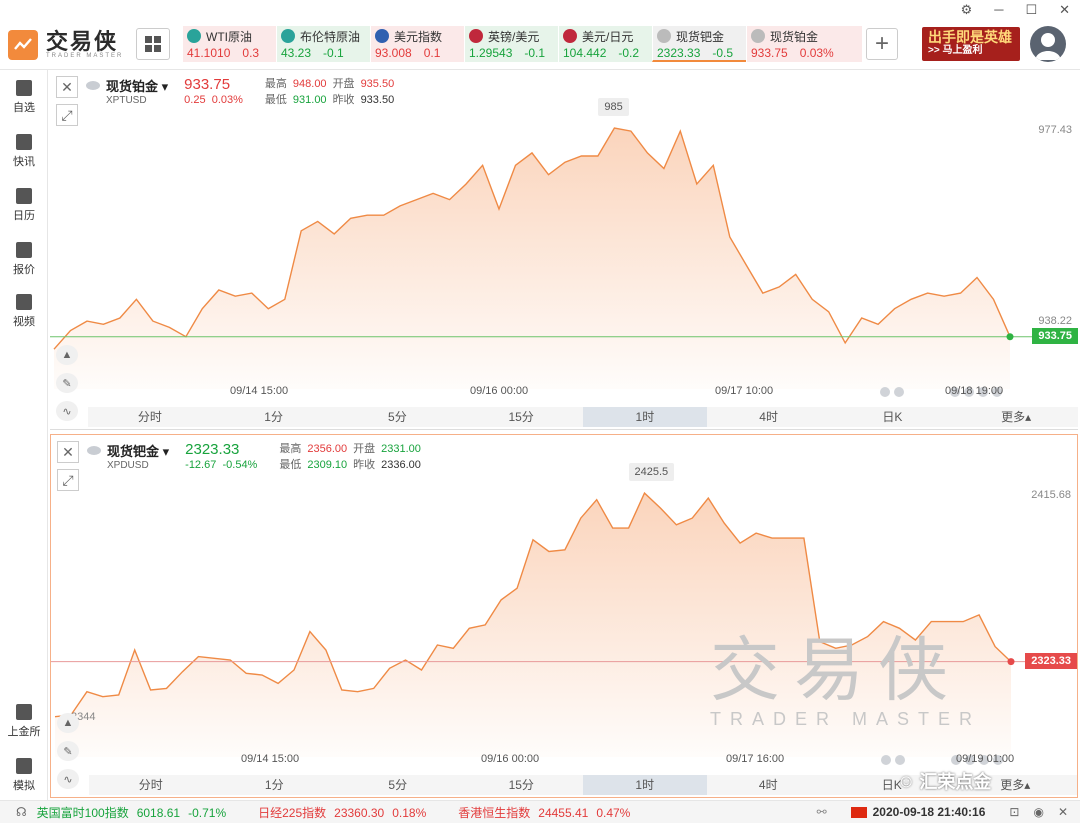  I want to click on ticker-5: 现货钯金 2323.33 -0.5, so click(699, 44).